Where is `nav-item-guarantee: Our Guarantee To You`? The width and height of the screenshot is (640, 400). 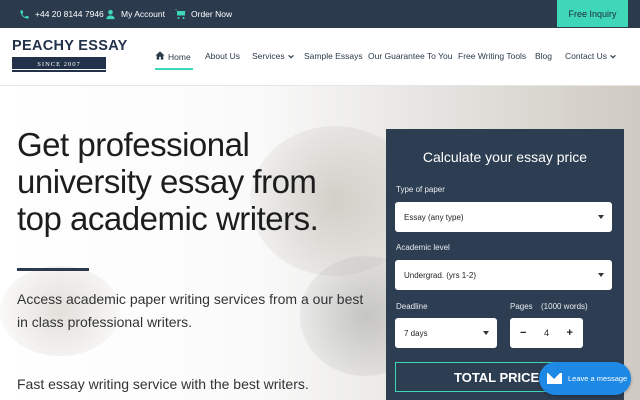 nav-item-guarantee: Our Guarantee To You is located at coordinates (410, 56).